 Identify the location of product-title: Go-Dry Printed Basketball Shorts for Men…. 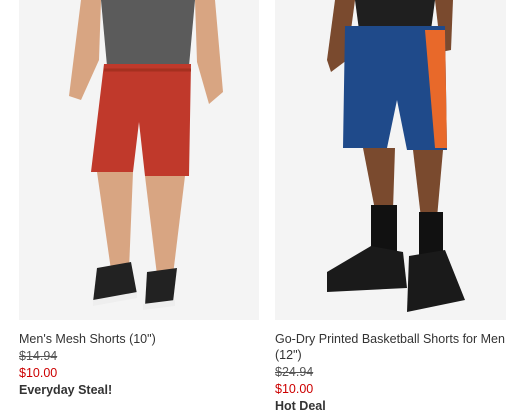
(390, 347).